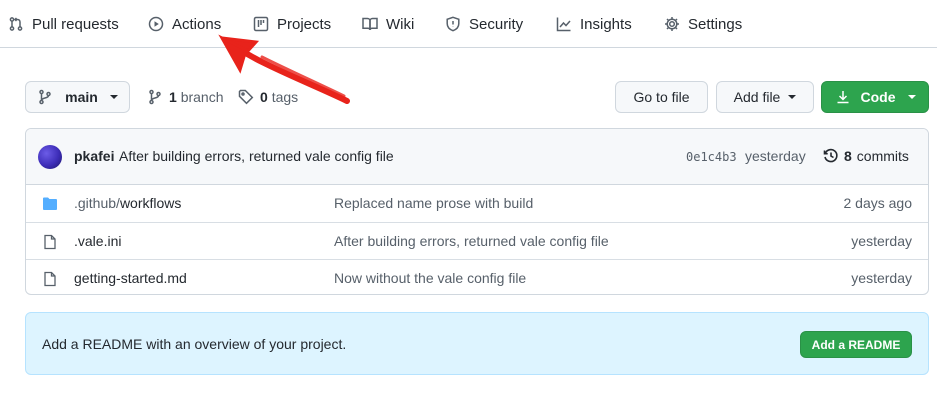 This screenshot has height=395, width=937. What do you see at coordinates (848, 156) in the screenshot?
I see `commit-count: 8` at bounding box center [848, 156].